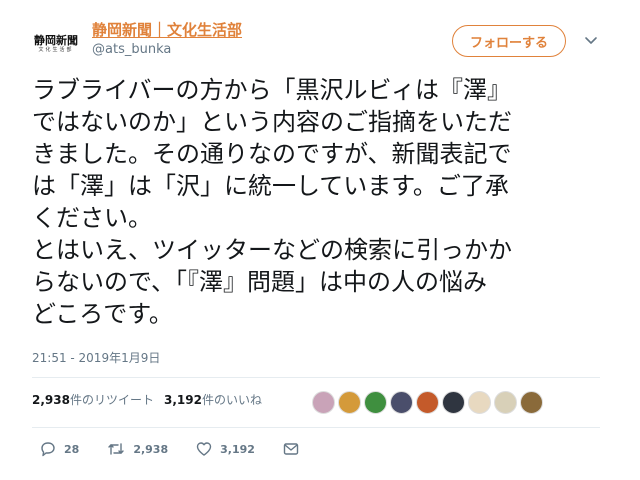  What do you see at coordinates (51, 400) in the screenshot?
I see `retweet-stat-count: 2,938` at bounding box center [51, 400].